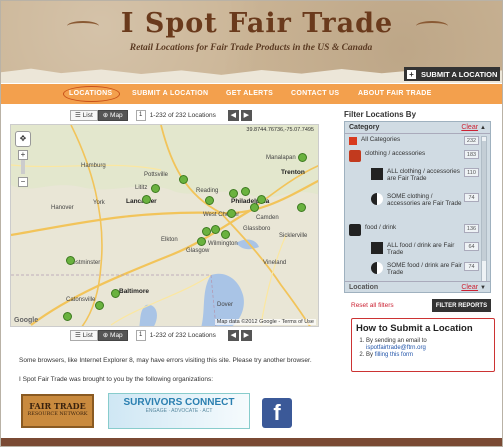  Describe the element at coordinates (293, 172) in the screenshot. I see `map-city-label: Trenton` at that location.